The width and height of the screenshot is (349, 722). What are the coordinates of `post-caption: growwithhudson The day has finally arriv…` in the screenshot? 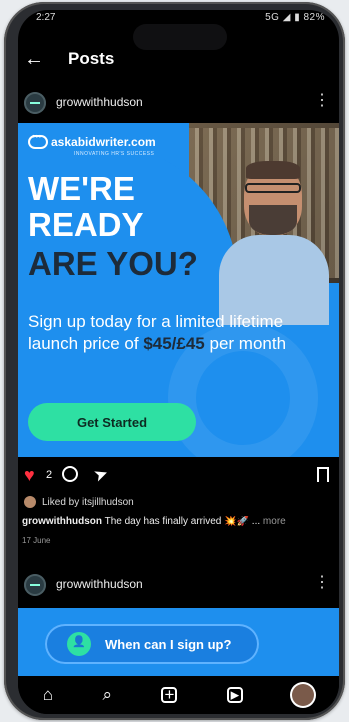 It's located at (178, 521).